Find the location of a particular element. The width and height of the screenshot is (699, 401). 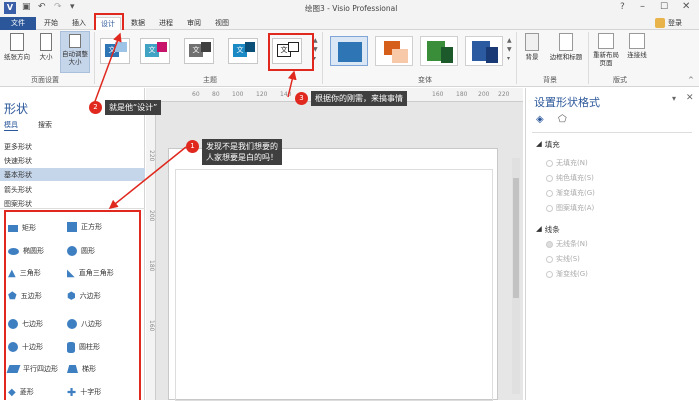

callout-number-2: 2 is located at coordinates (95, 107).